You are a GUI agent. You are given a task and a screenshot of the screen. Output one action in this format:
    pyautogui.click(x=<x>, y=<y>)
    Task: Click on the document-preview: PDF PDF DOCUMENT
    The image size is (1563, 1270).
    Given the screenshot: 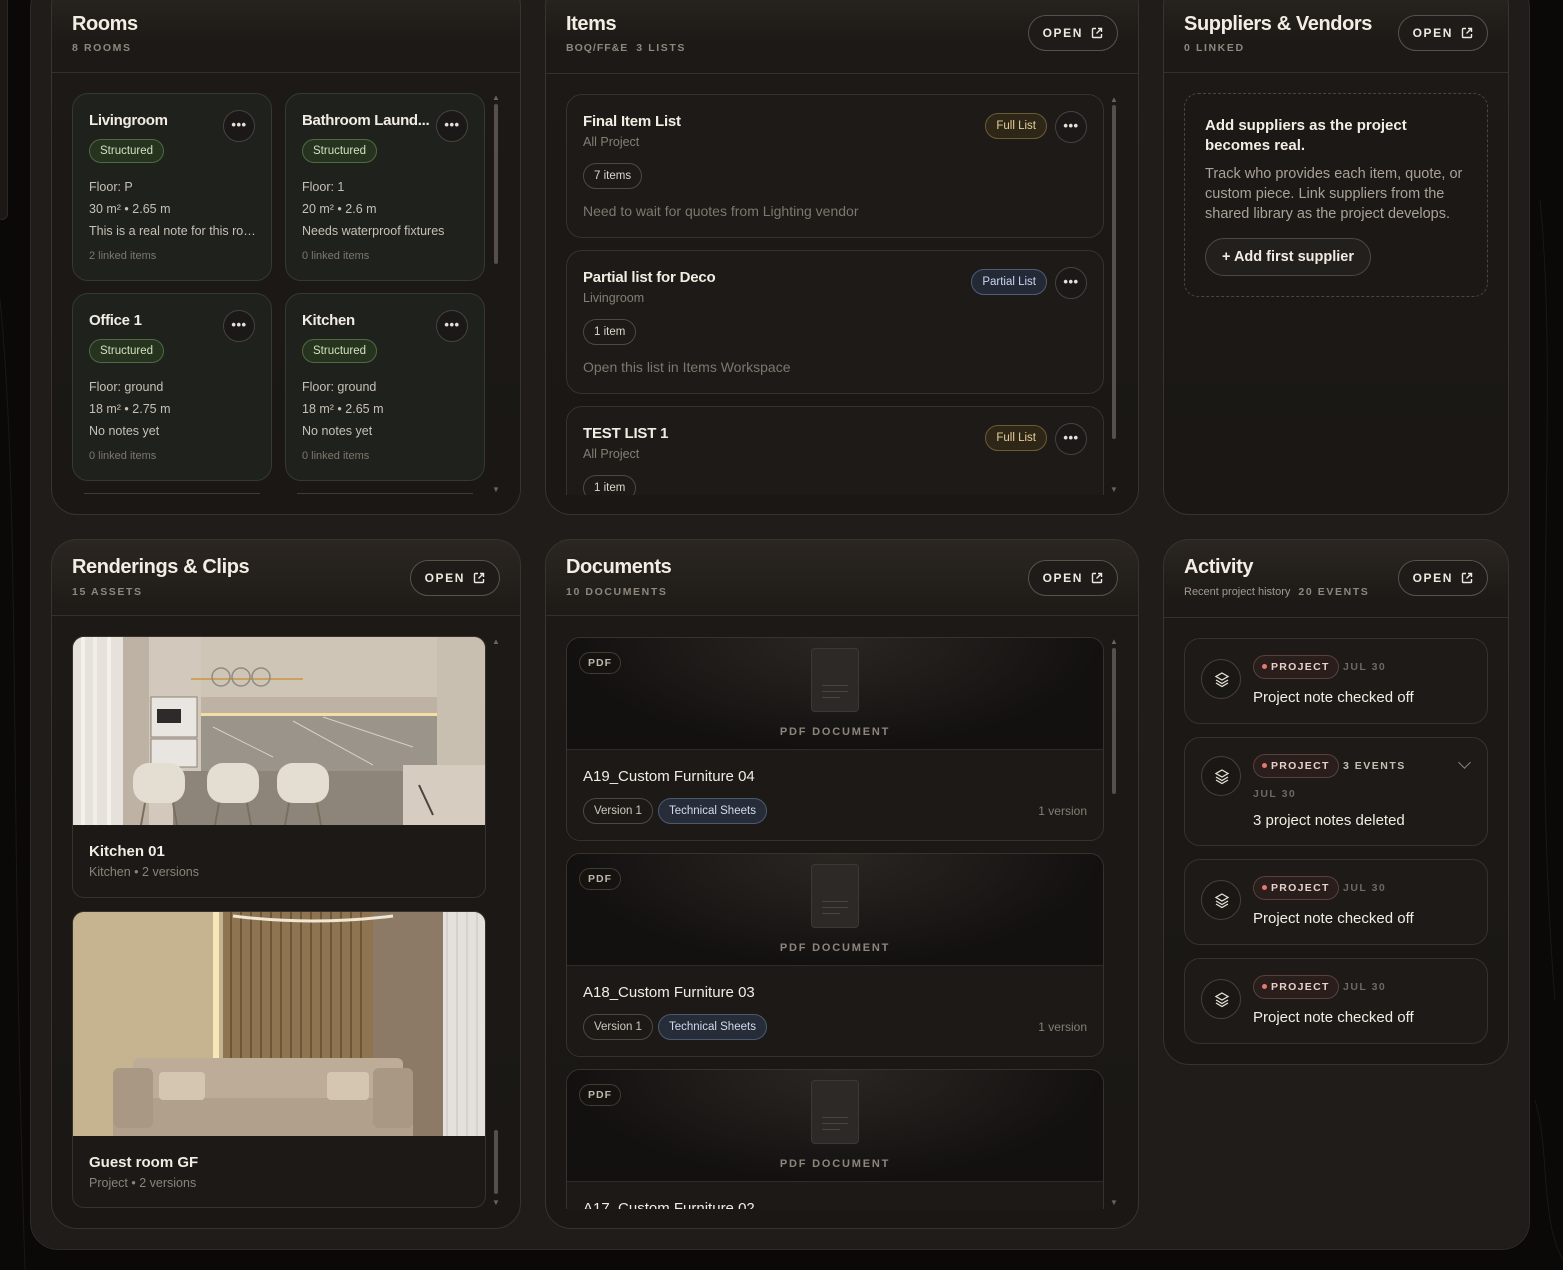 What is the action you would take?
    pyautogui.click(x=835, y=1126)
    